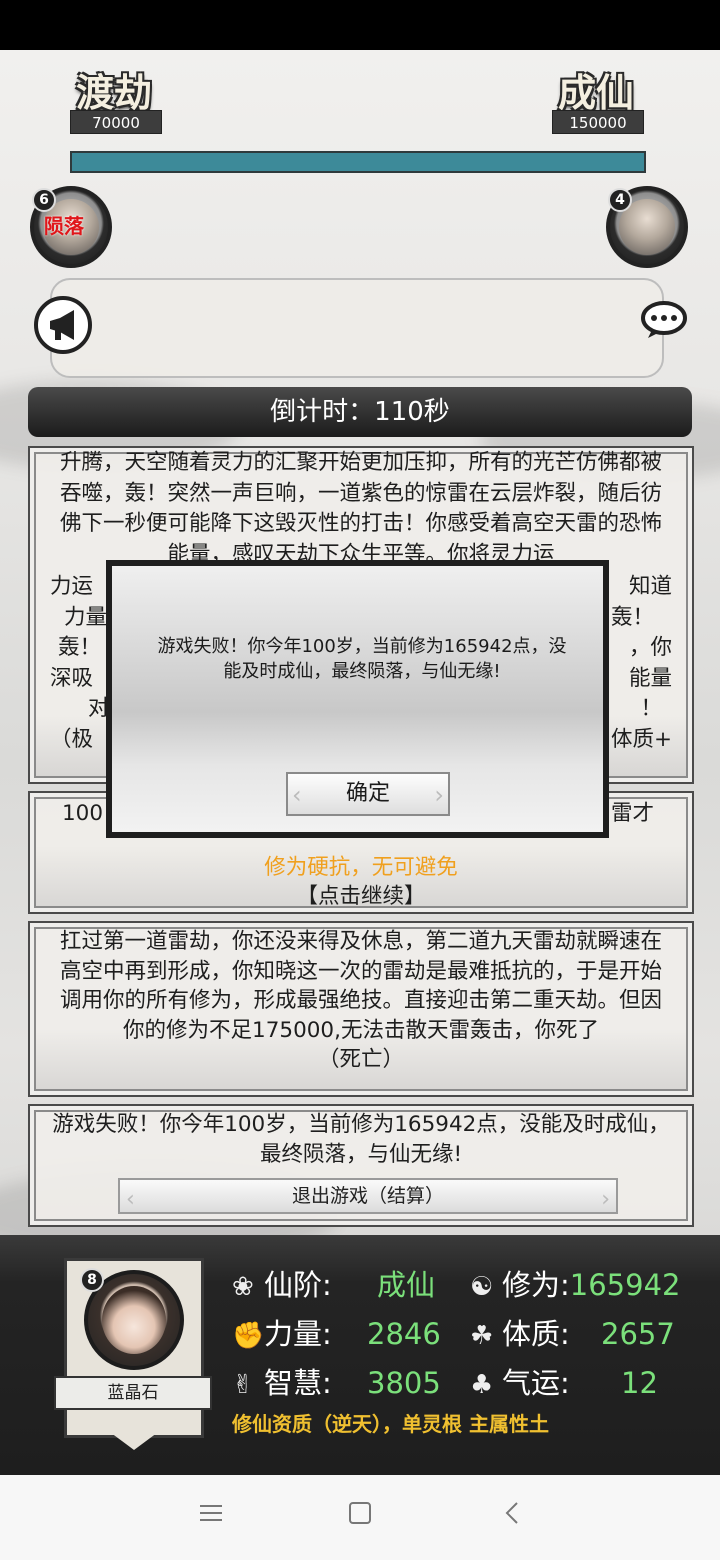 The image size is (720, 1560). Describe the element at coordinates (664, 322) in the screenshot. I see `chat-bubble-icon` at that location.